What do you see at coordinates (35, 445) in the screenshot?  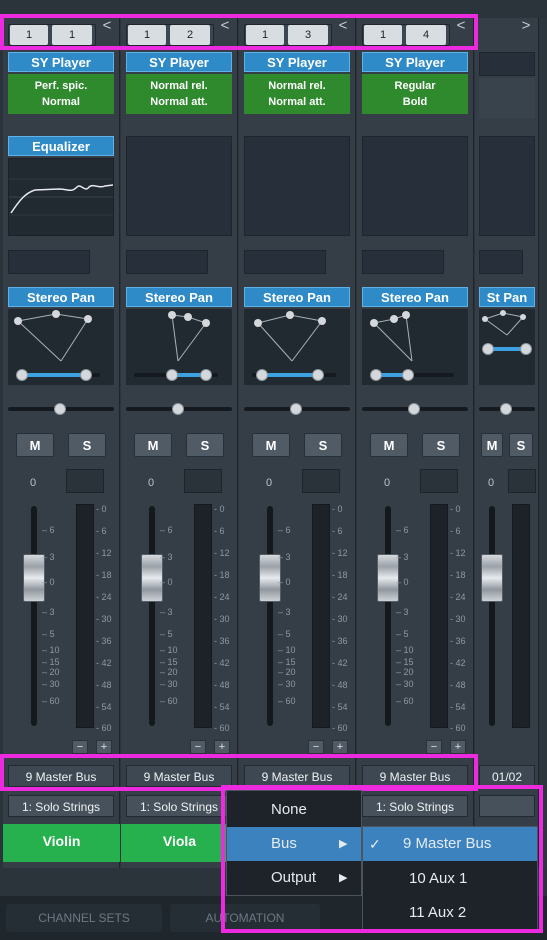 I see `mute-button-1: M` at bounding box center [35, 445].